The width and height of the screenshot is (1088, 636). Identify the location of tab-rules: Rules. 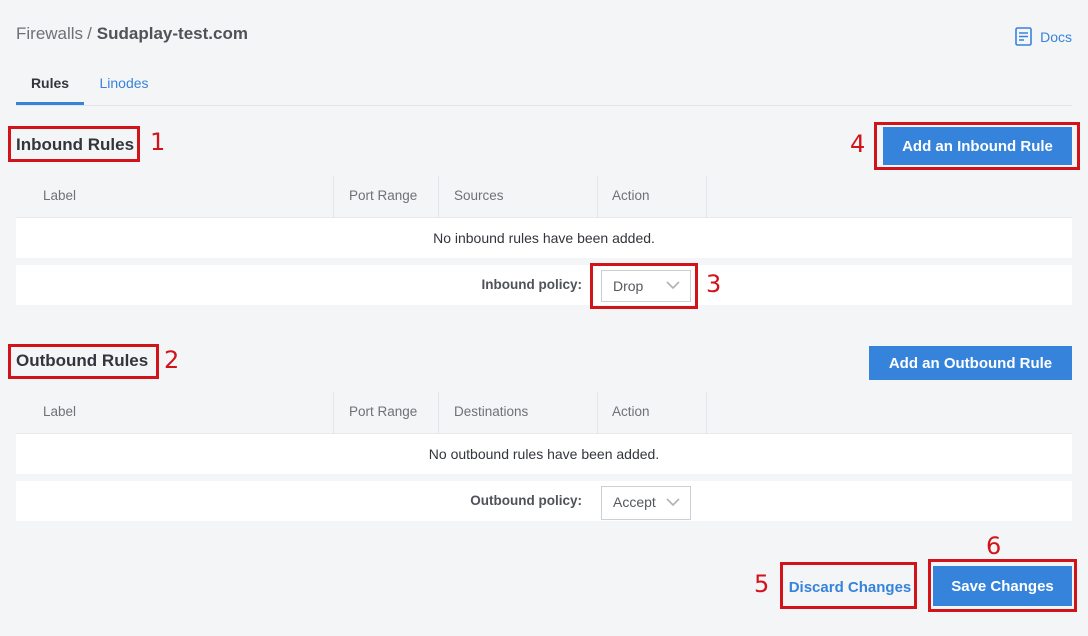
(50, 85).